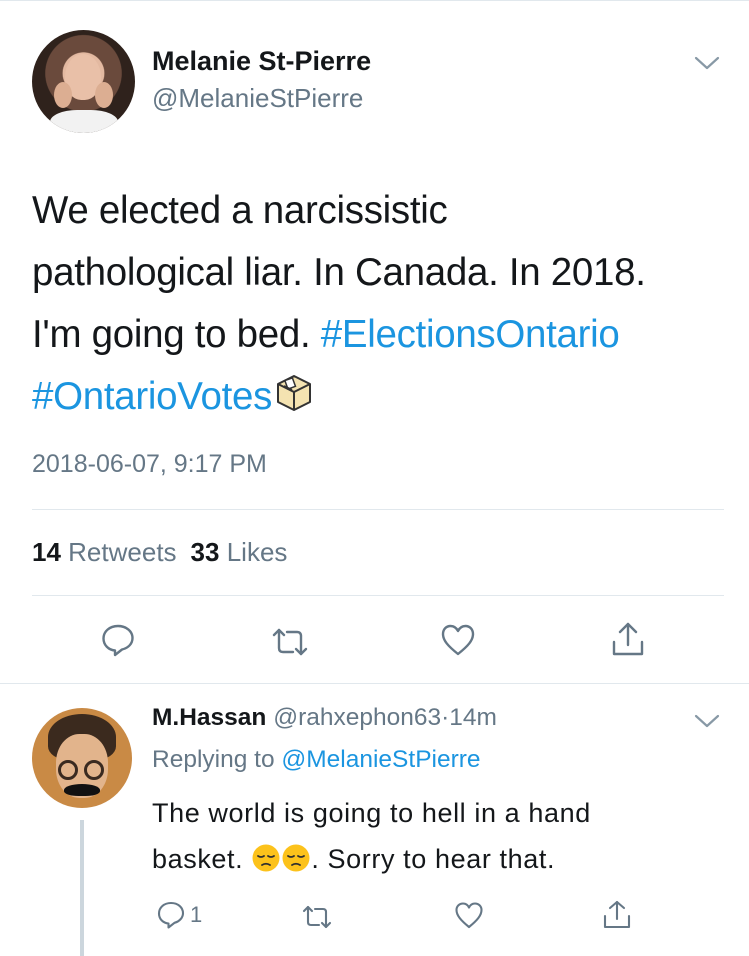 The width and height of the screenshot is (749, 956). I want to click on replying-to-handle: @MelanieStPierre, so click(380, 759).